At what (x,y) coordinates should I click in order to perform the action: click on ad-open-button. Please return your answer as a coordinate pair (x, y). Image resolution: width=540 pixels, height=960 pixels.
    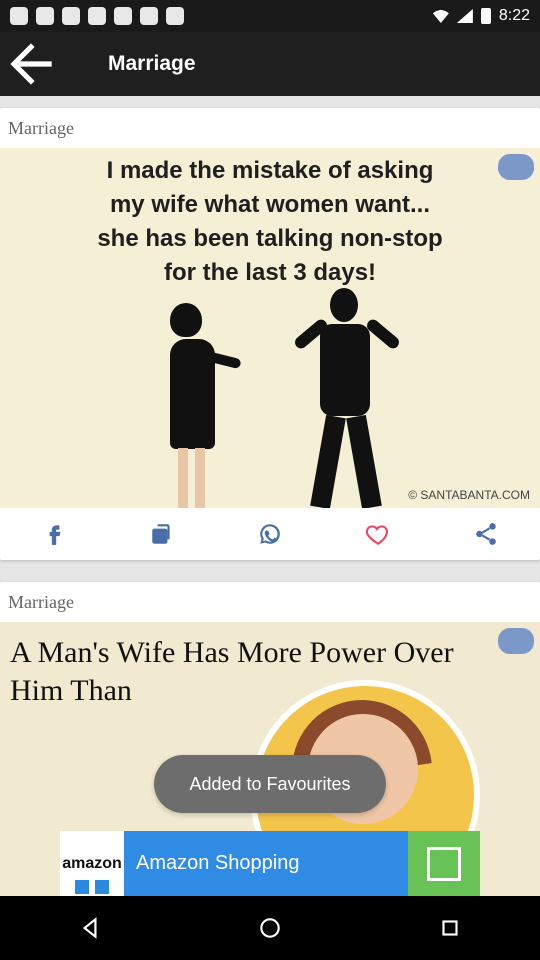
    Looking at the image, I should click on (444, 863).